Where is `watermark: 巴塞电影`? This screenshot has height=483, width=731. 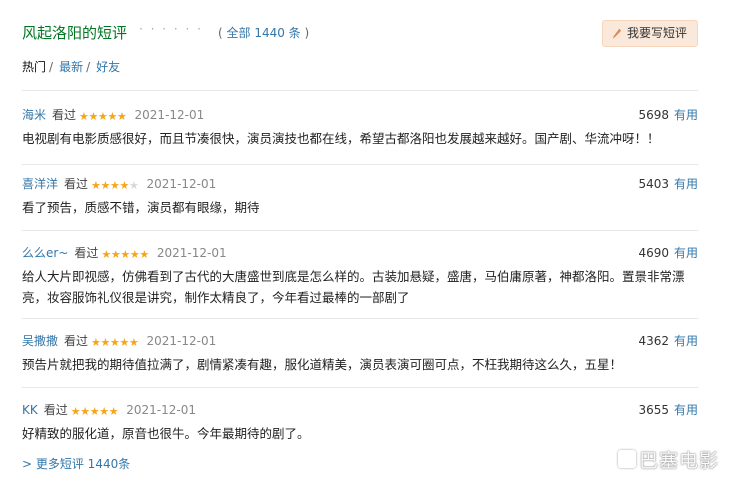
watermark: 巴塞电影 is located at coordinates (668, 459).